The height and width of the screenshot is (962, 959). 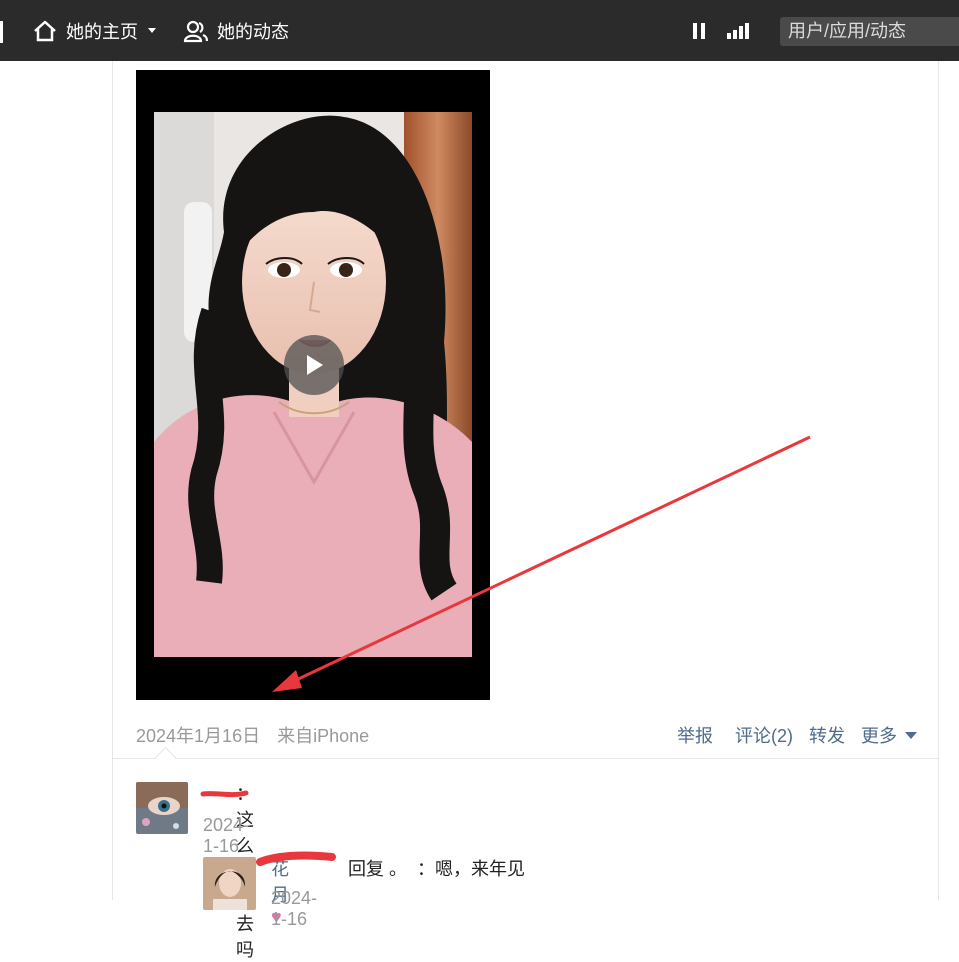 What do you see at coordinates (738, 33) in the screenshot?
I see `signal-bars-icon` at bounding box center [738, 33].